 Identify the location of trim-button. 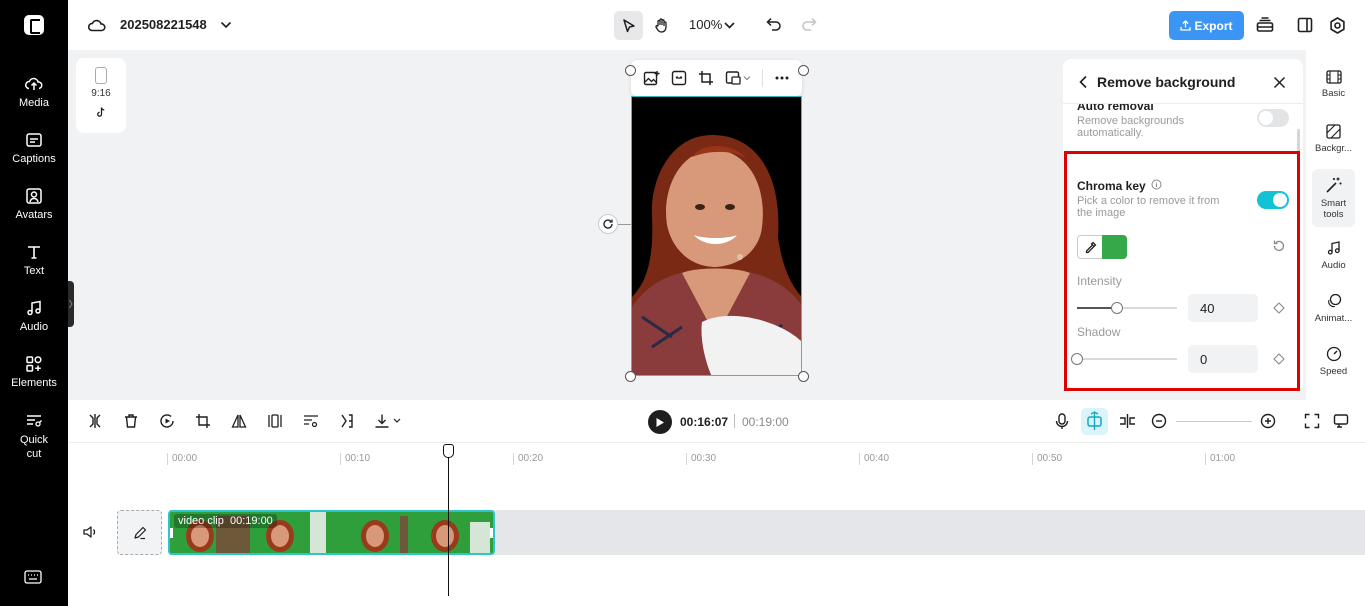
(347, 421).